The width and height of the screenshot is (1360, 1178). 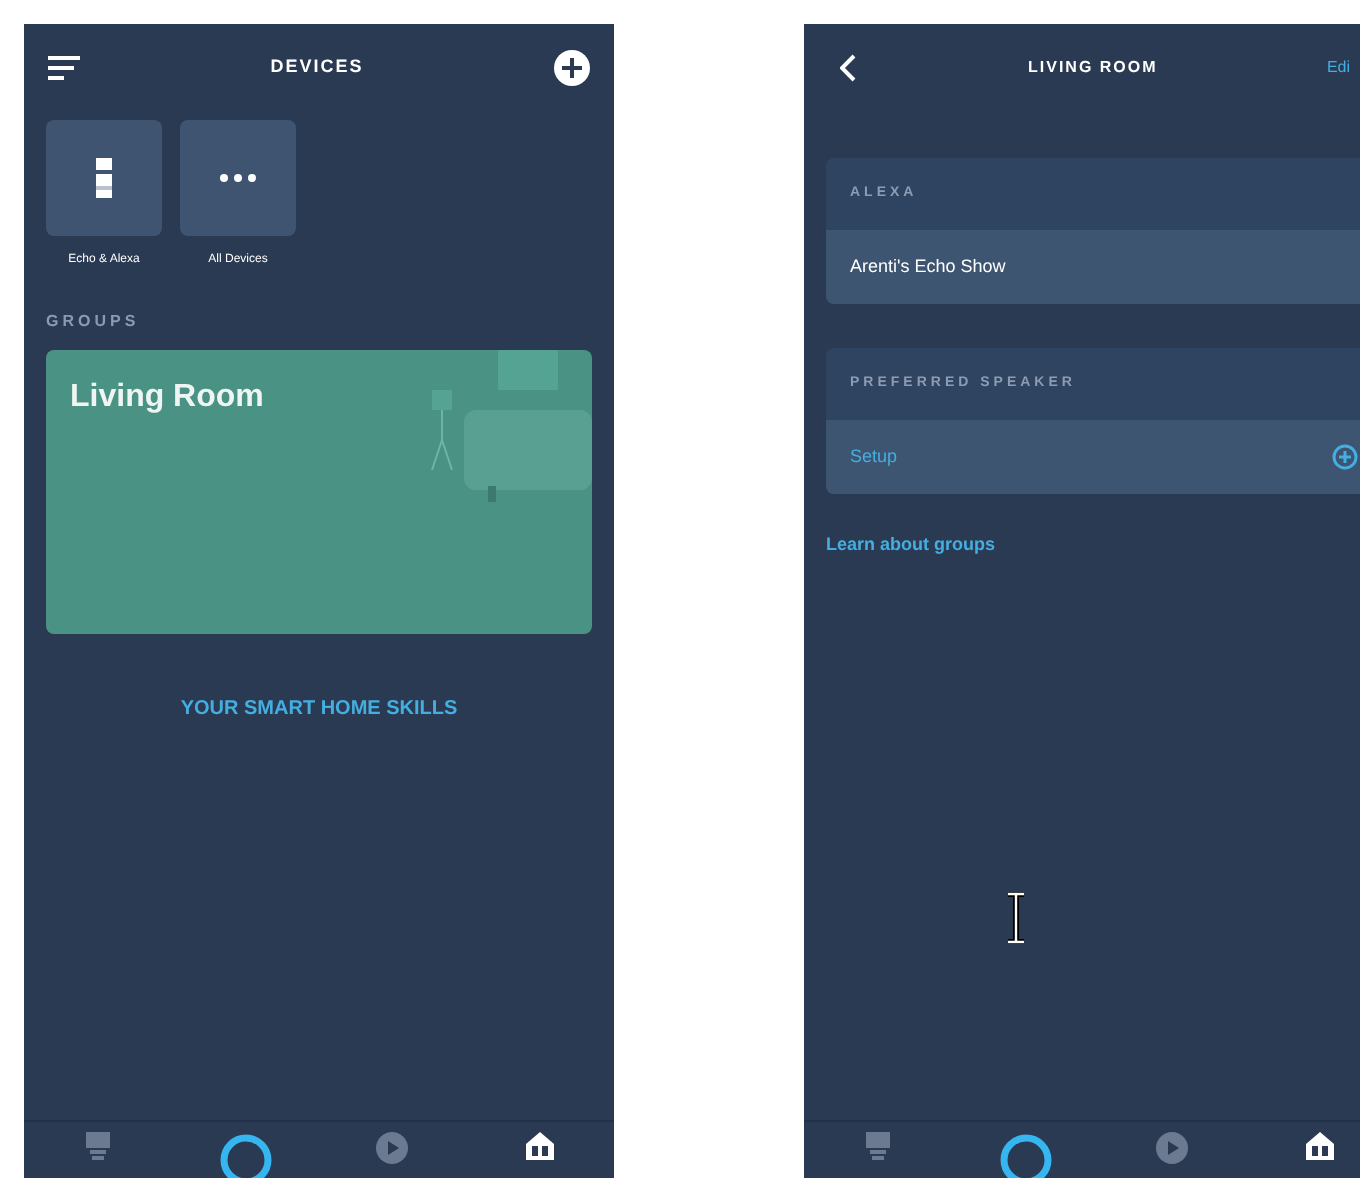 I want to click on speaker-icon, so click(x=104, y=178).